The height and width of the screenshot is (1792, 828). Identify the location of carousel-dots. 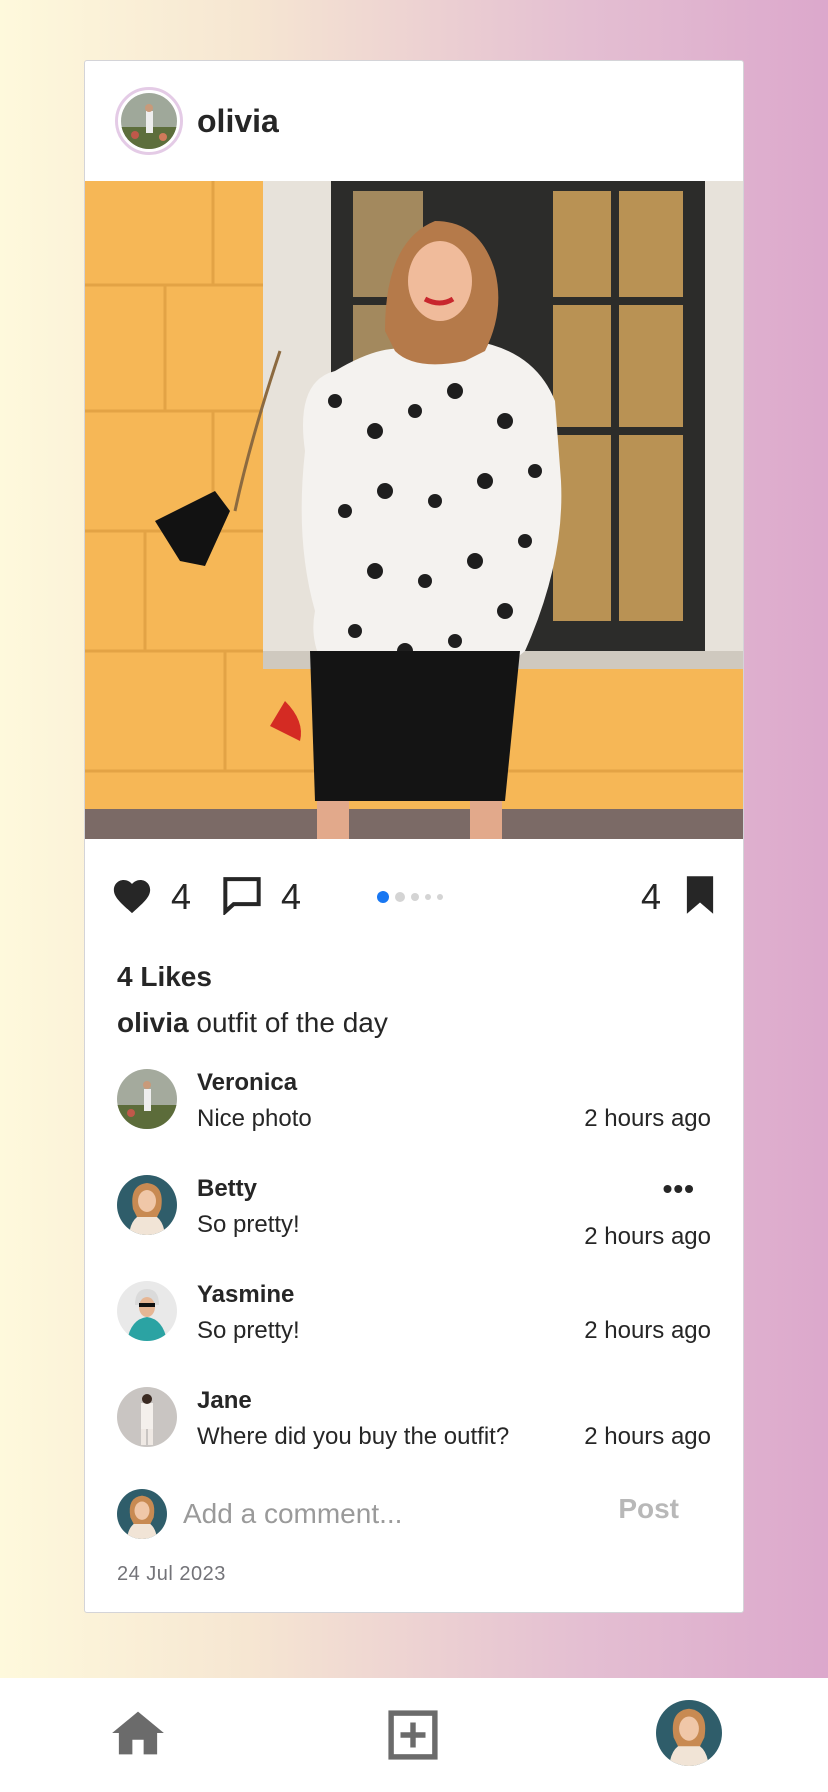
(410, 897).